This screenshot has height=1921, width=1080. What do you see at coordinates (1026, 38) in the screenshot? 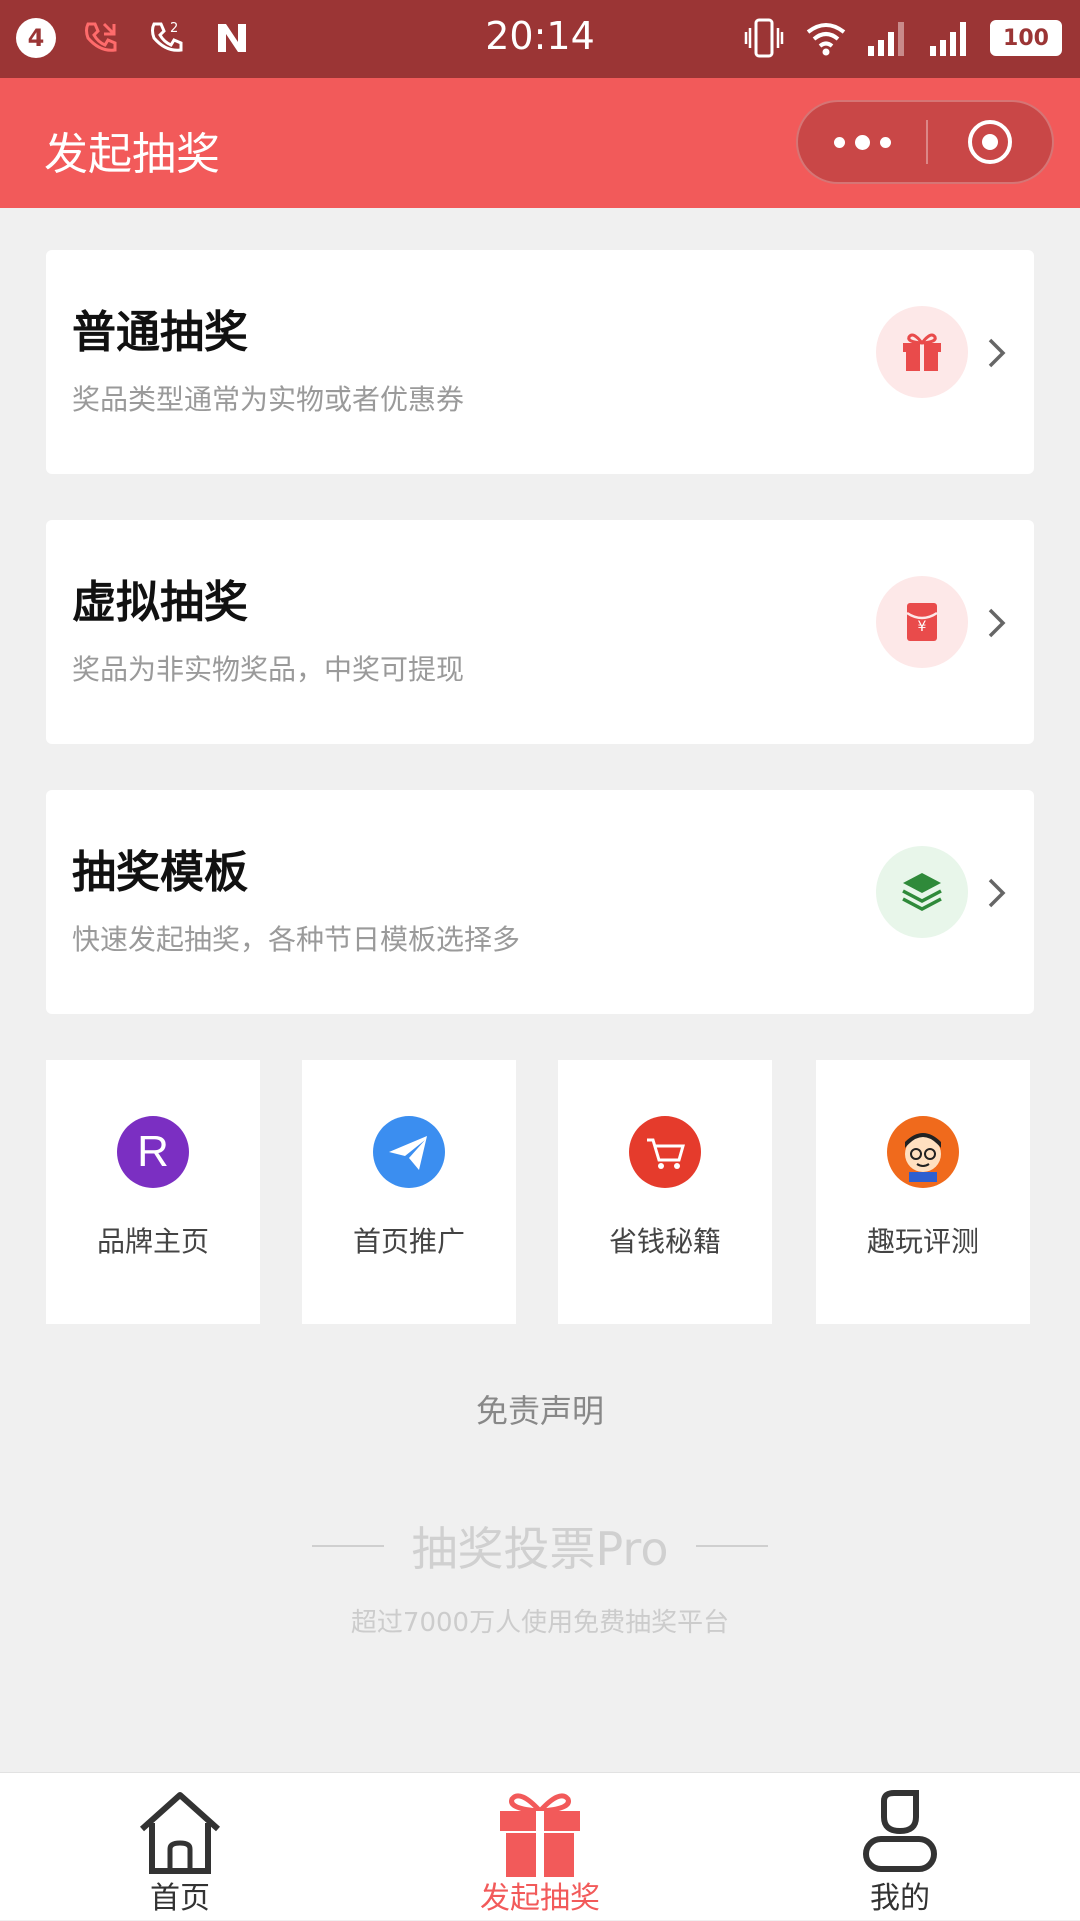
I see `battery-indicator: 100` at bounding box center [1026, 38].